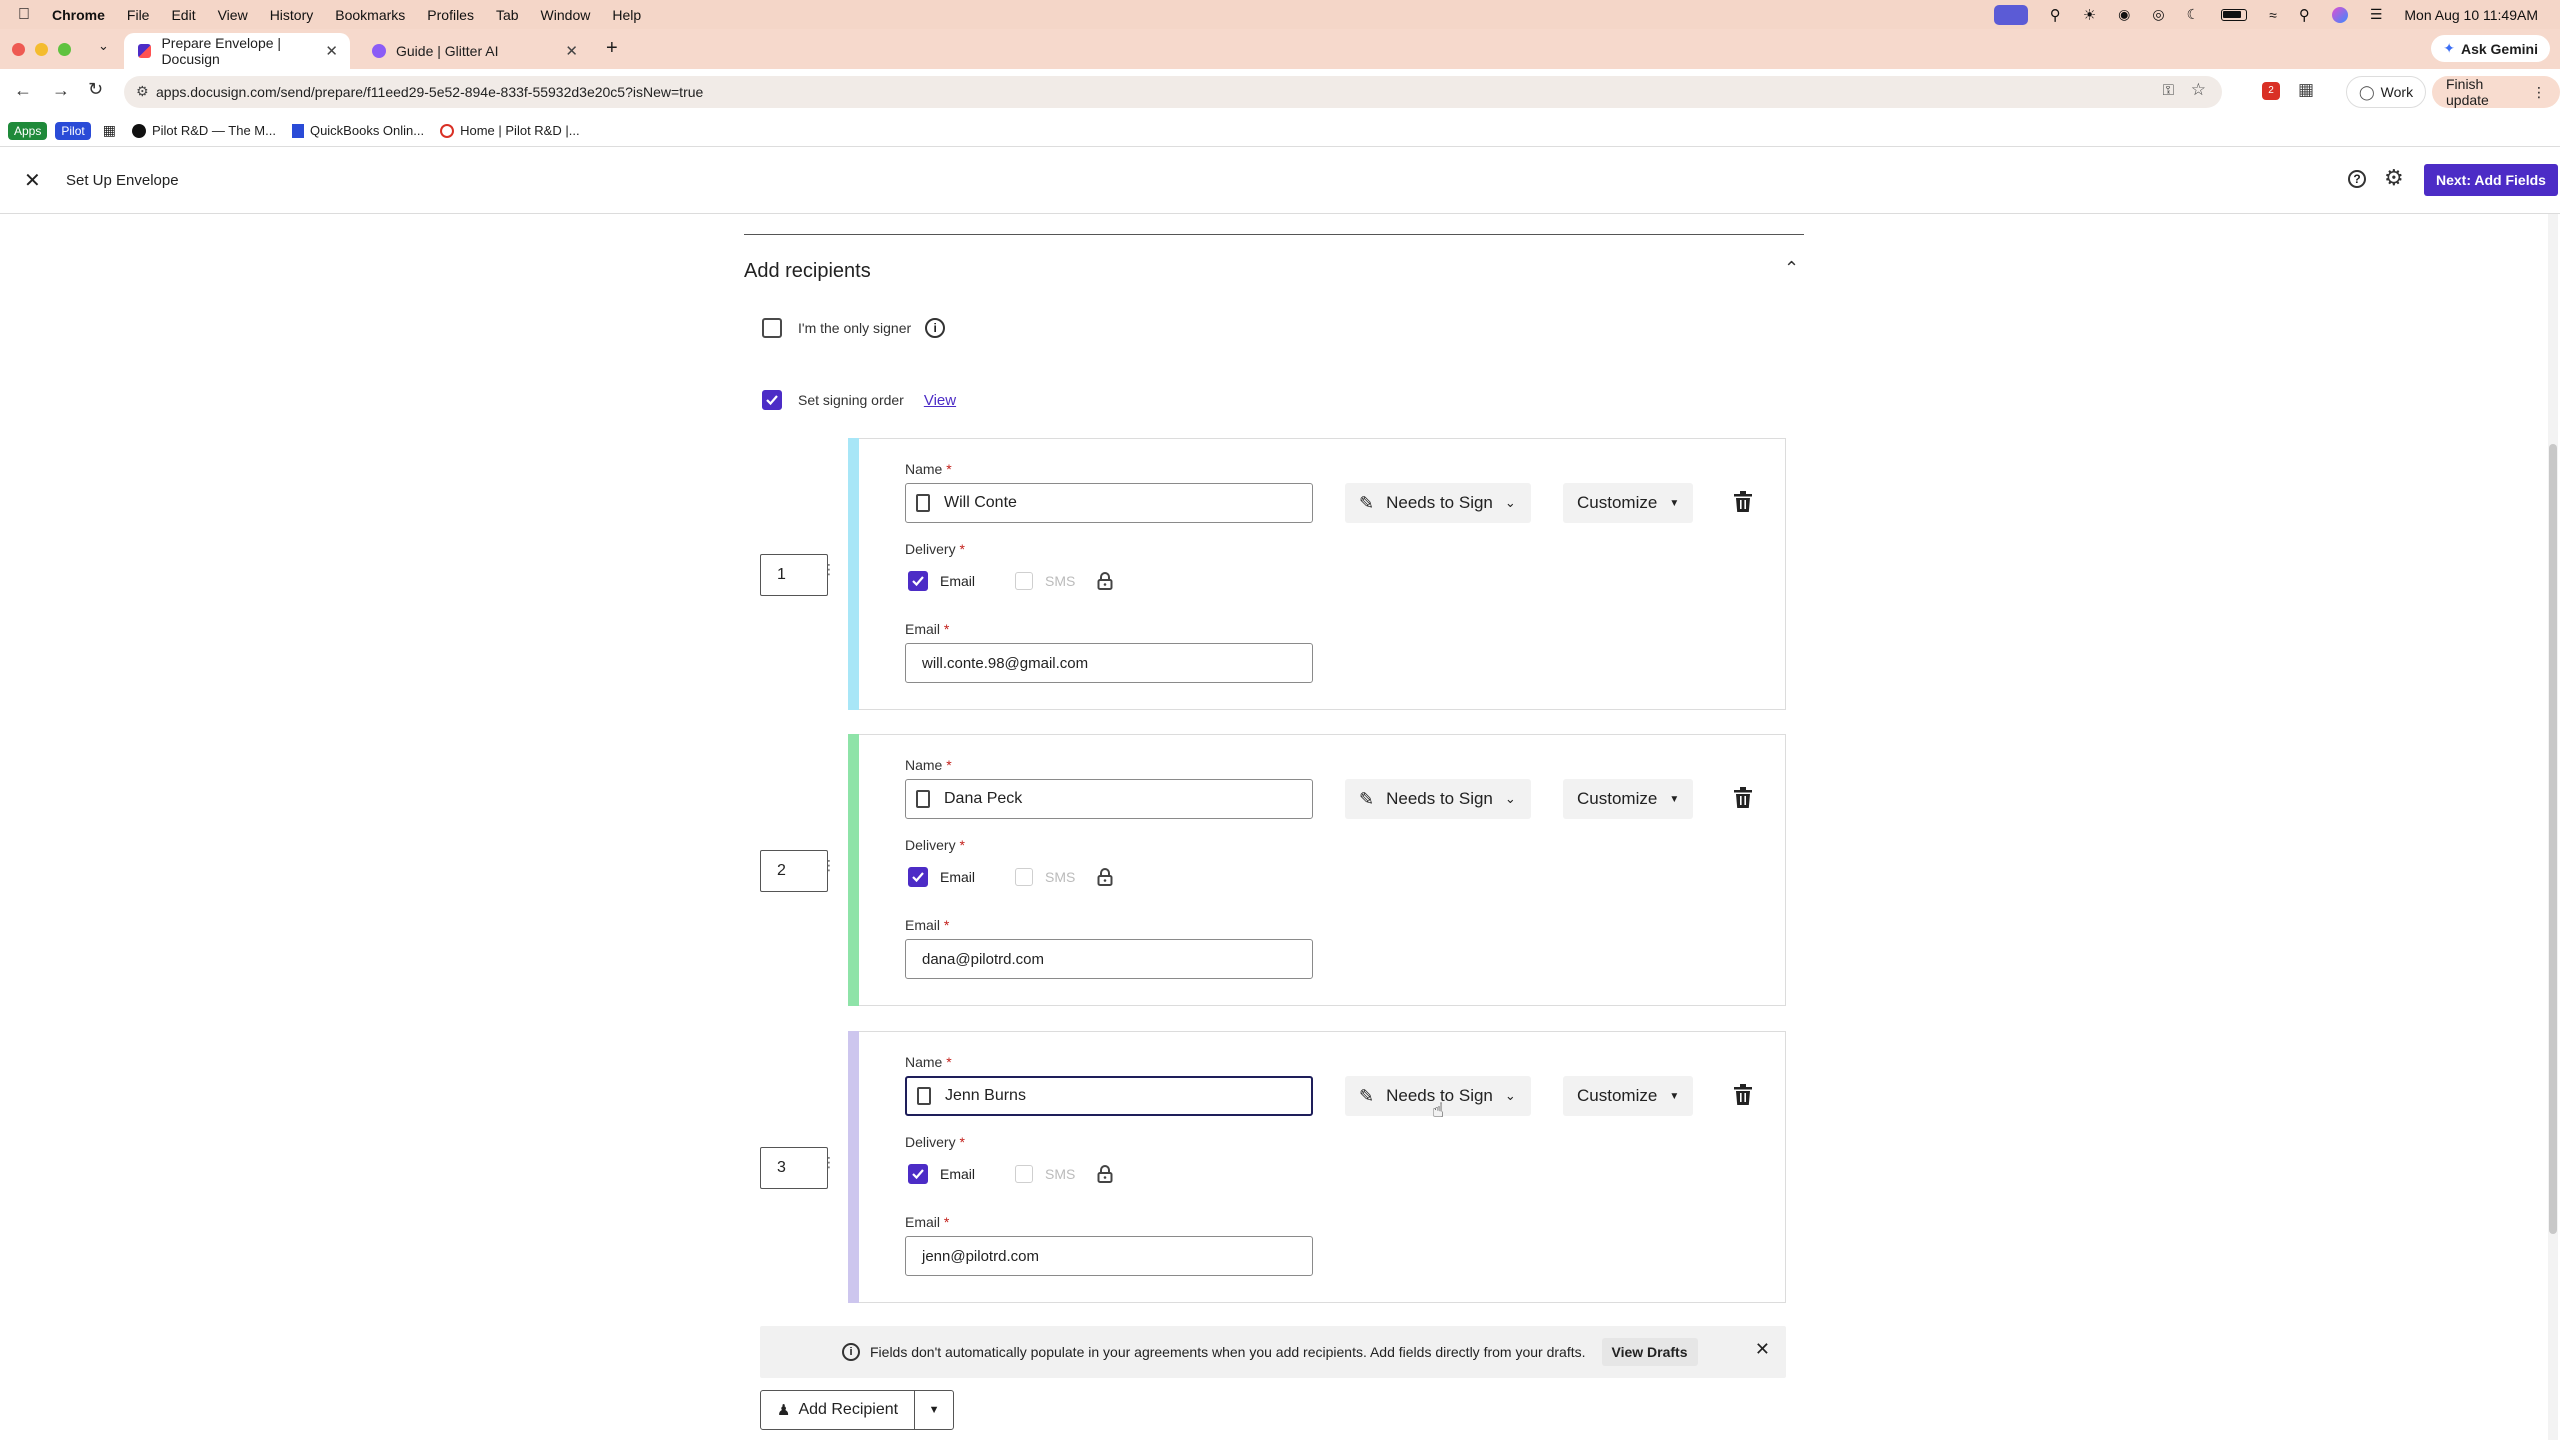  Describe the element at coordinates (772, 400) in the screenshot. I see `signing-order-checkbox` at that location.